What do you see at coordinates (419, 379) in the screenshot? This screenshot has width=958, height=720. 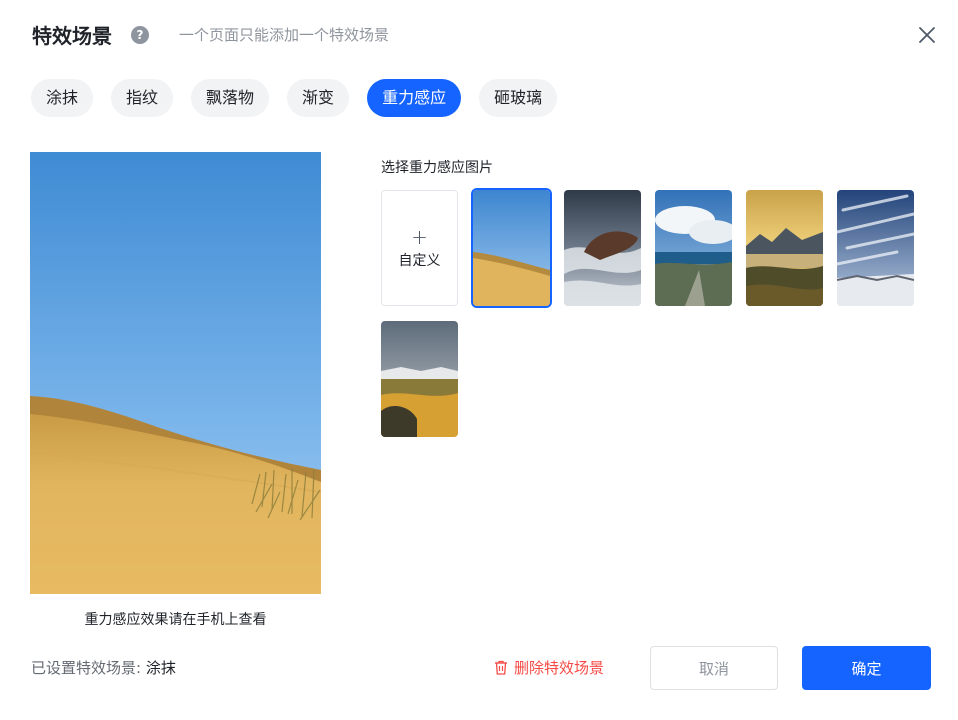 I see `thumb-autumn-plateau` at bounding box center [419, 379].